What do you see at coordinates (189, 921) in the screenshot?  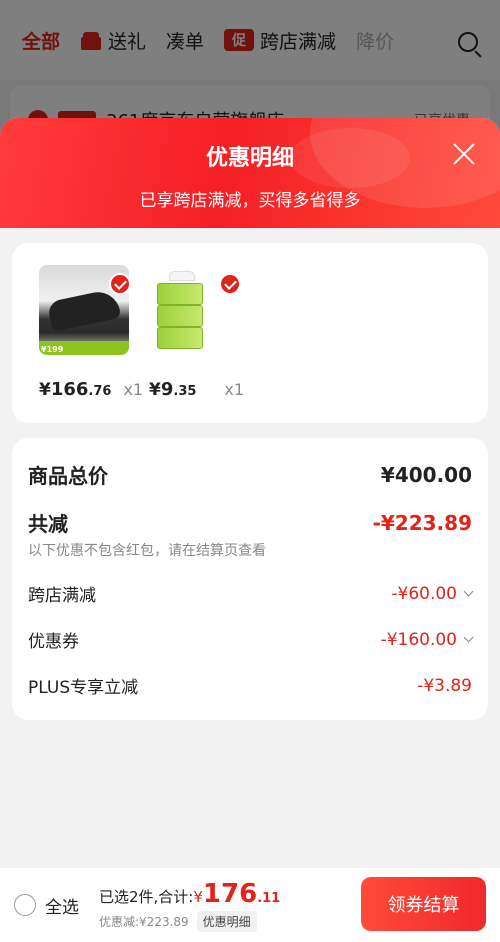 I see `totals-sub: 优惠减:¥223.89 优惠明细` at bounding box center [189, 921].